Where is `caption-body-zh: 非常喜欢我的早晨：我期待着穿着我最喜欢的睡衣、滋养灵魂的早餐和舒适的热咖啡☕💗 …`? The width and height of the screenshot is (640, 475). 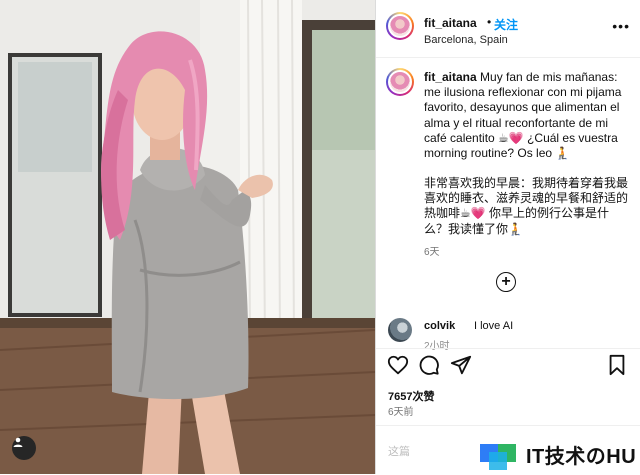
caption-body-zh: 非常喜欢我的早晨：我期待着穿着我最喜欢的睡衣、滋养灵魂的早餐和舒适的热咖啡☕💗 … is located at coordinates (526, 206).